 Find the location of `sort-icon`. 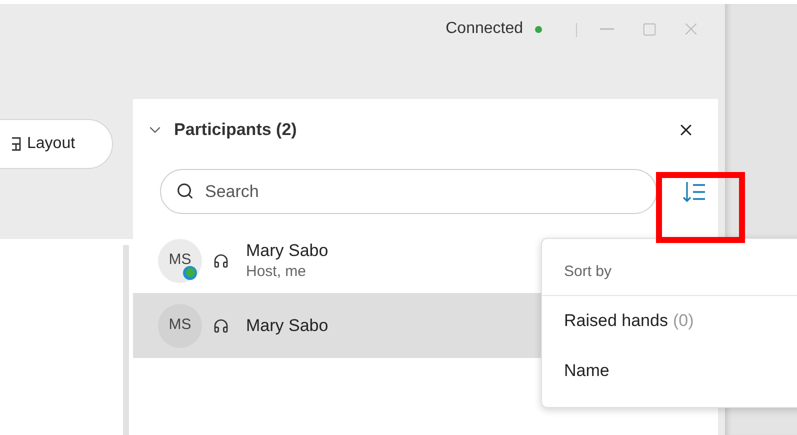

sort-icon is located at coordinates (694, 191).